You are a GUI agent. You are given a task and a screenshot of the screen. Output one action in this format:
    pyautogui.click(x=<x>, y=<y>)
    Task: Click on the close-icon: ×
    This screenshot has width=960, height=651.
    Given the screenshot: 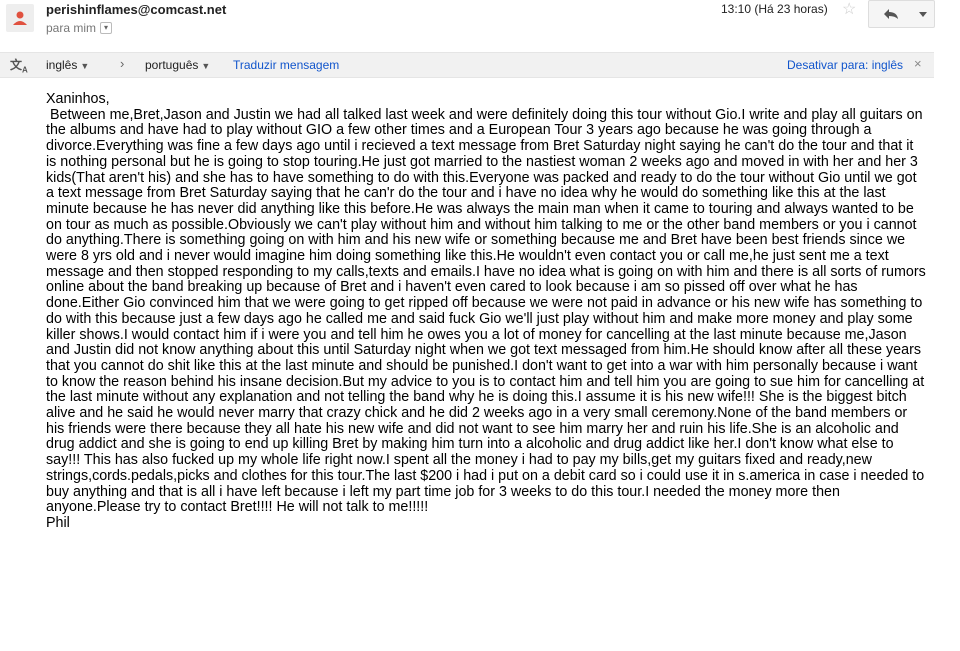 What is the action you would take?
    pyautogui.click(x=918, y=63)
    